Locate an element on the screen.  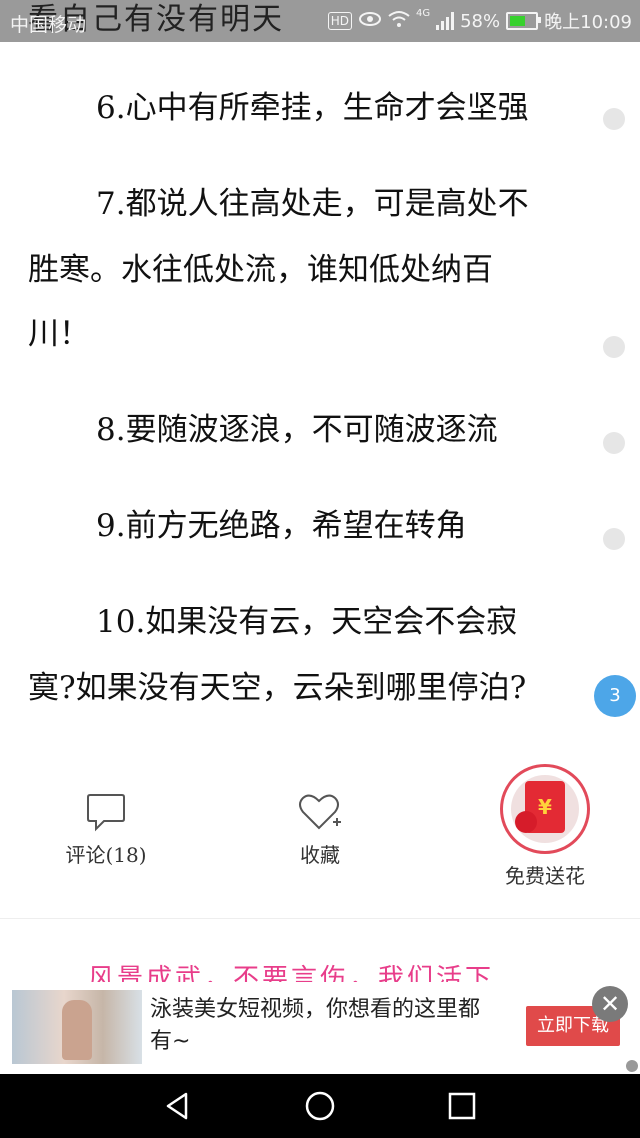
heart-plus-icon is located at coordinates (320, 816).